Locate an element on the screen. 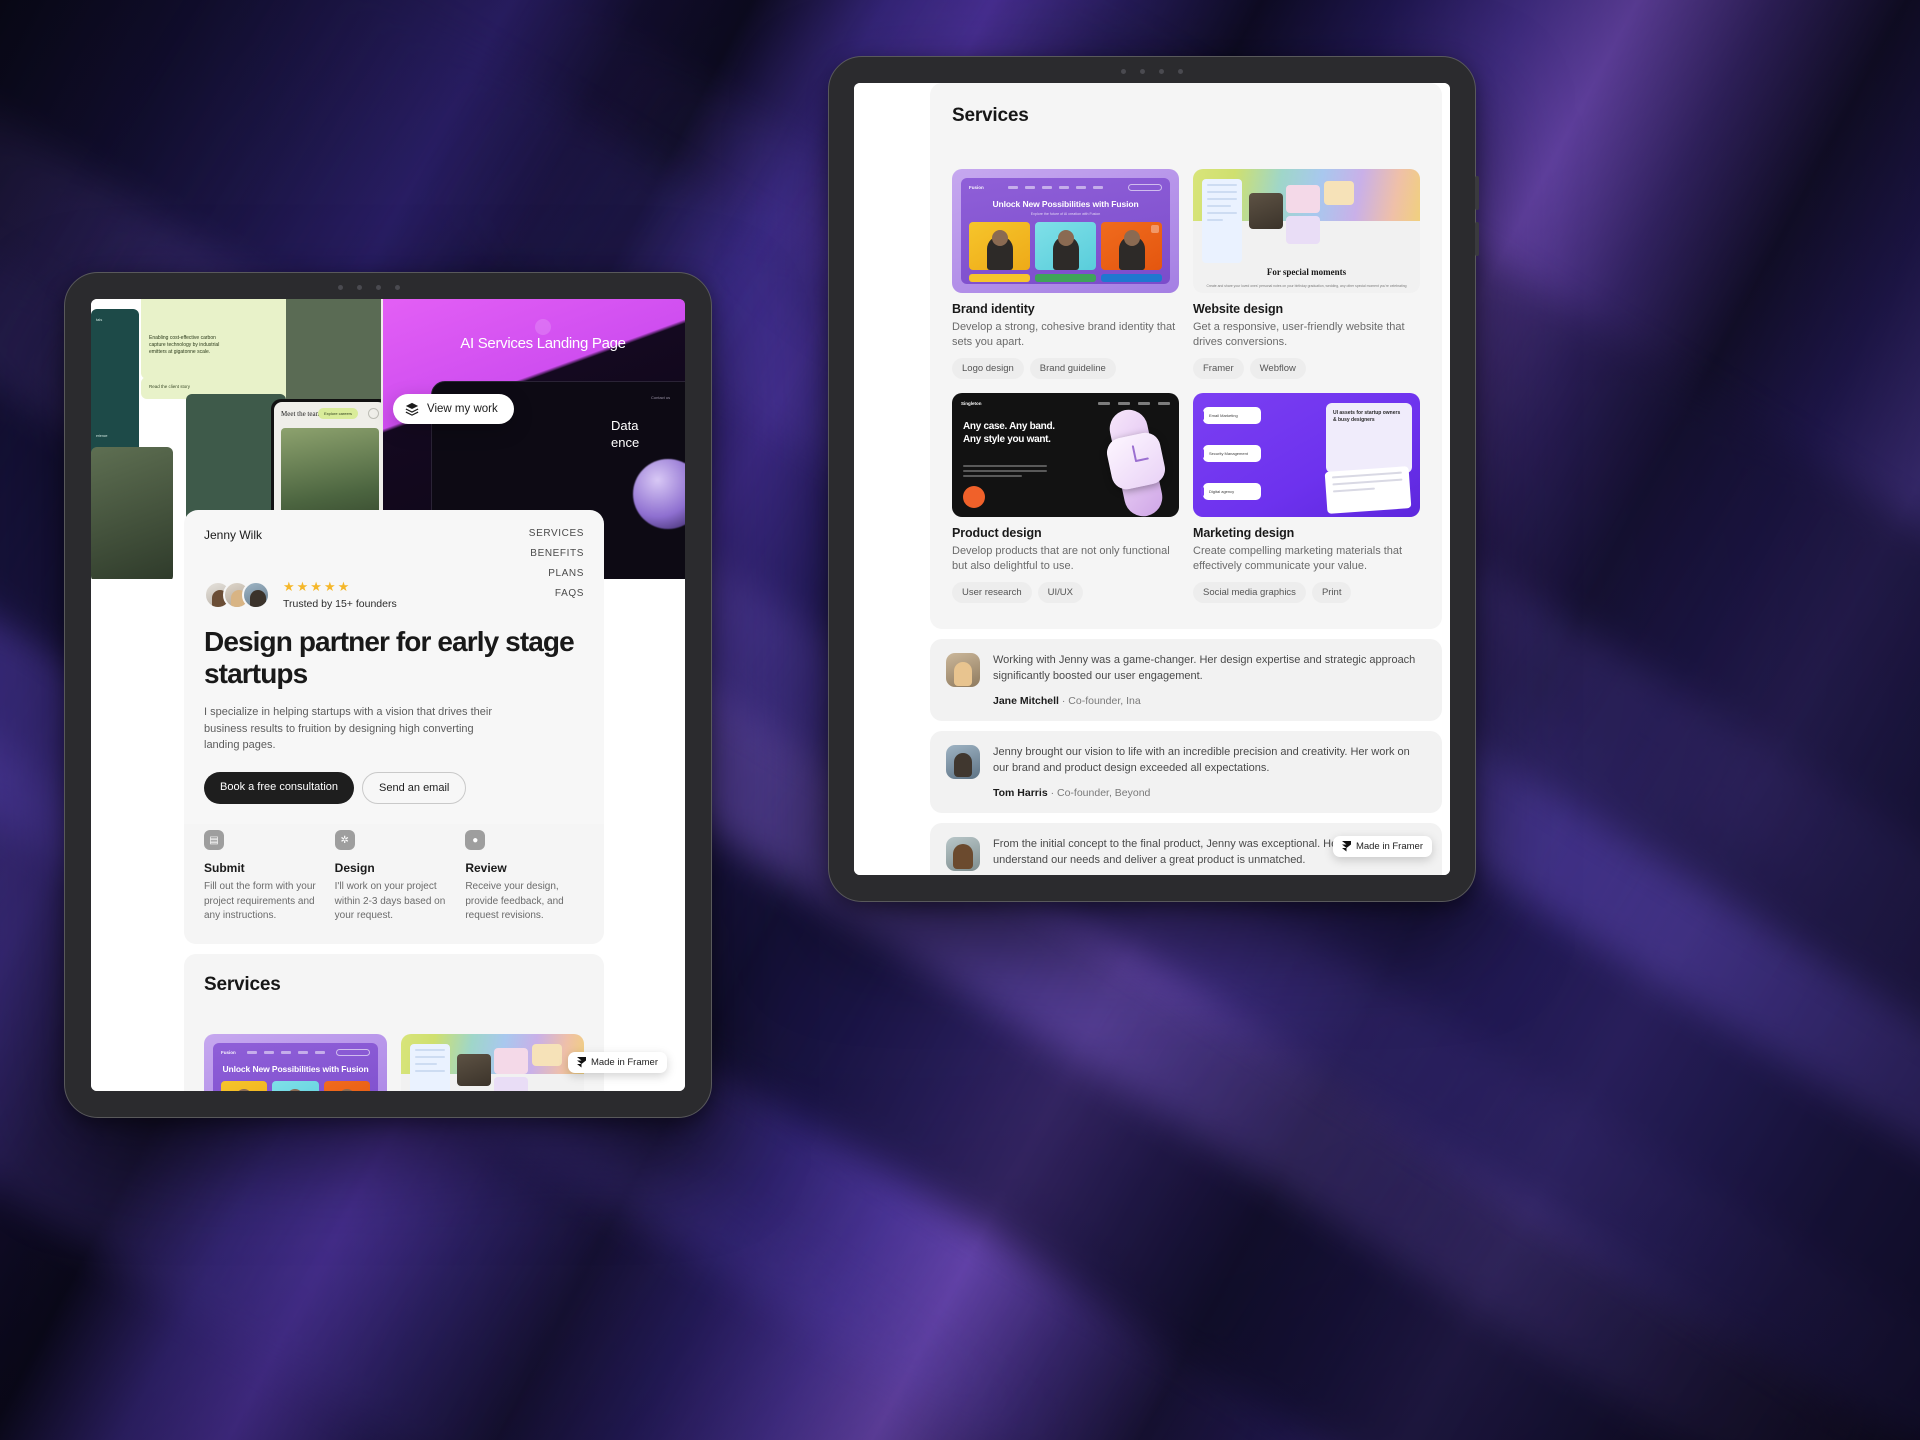 This screenshot has width=1920, height=1440. service-tag: User research is located at coordinates (992, 592).